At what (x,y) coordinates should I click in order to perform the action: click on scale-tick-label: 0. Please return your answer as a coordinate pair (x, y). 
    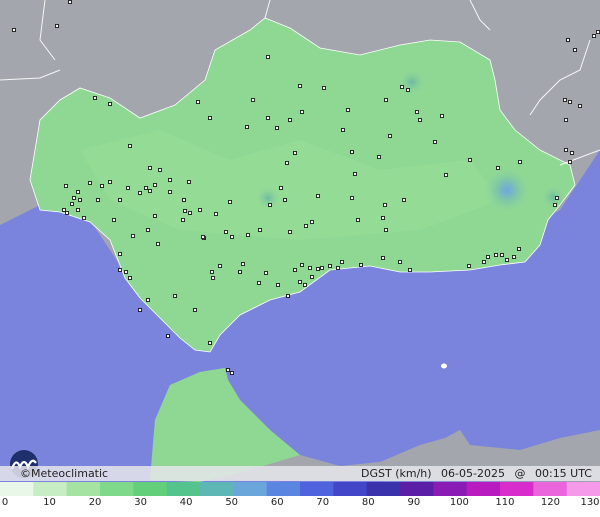
    Looking at the image, I should click on (5, 502).